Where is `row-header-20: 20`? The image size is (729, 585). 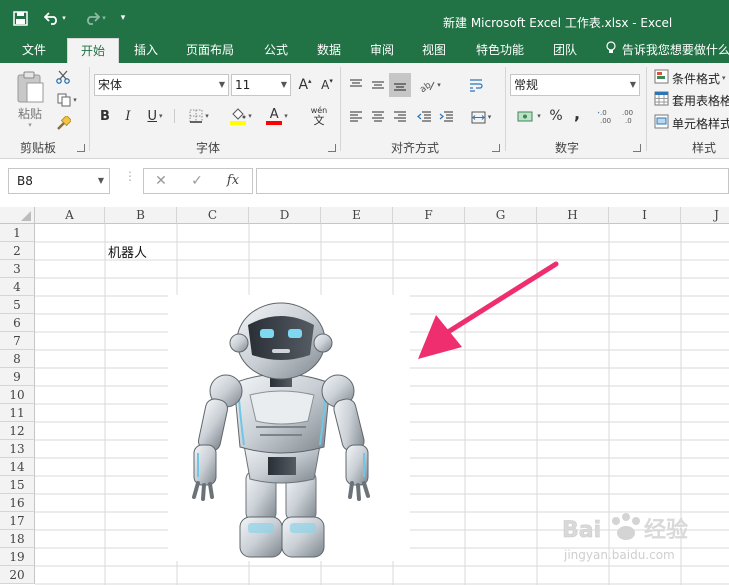
row-header-20: 20 is located at coordinates (17, 575).